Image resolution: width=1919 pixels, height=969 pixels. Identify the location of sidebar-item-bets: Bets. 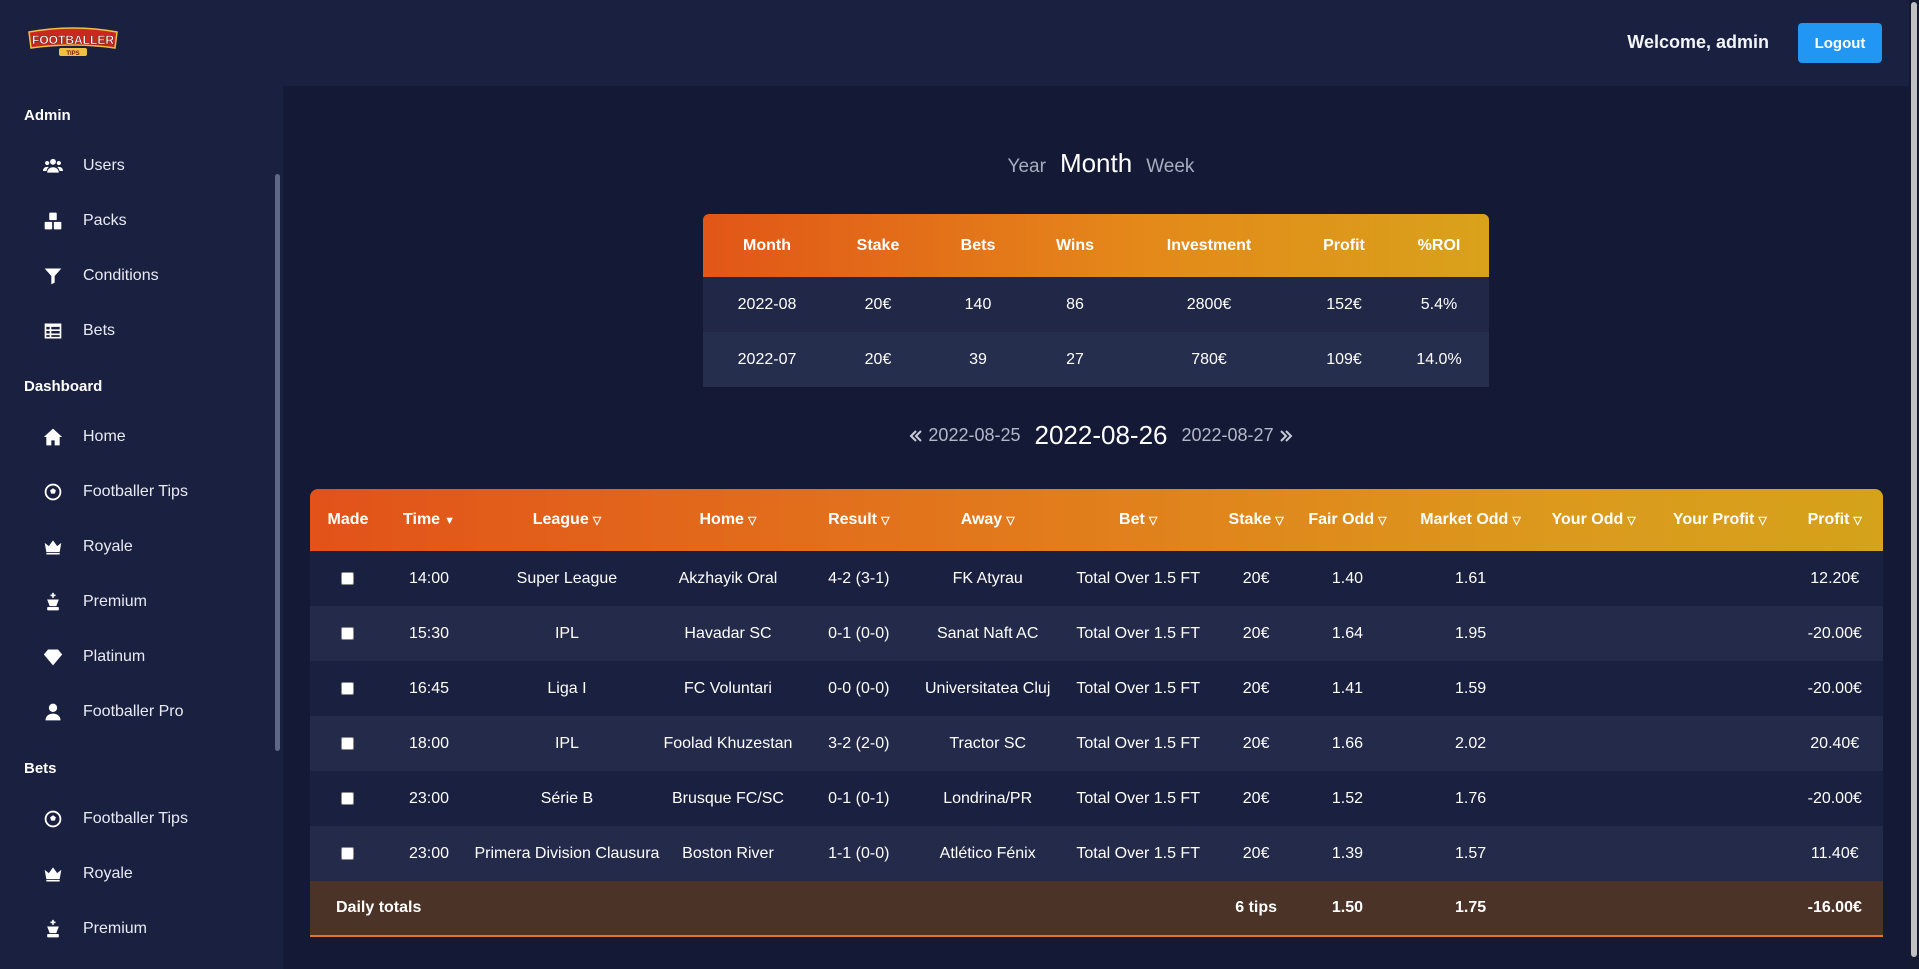
(135, 331).